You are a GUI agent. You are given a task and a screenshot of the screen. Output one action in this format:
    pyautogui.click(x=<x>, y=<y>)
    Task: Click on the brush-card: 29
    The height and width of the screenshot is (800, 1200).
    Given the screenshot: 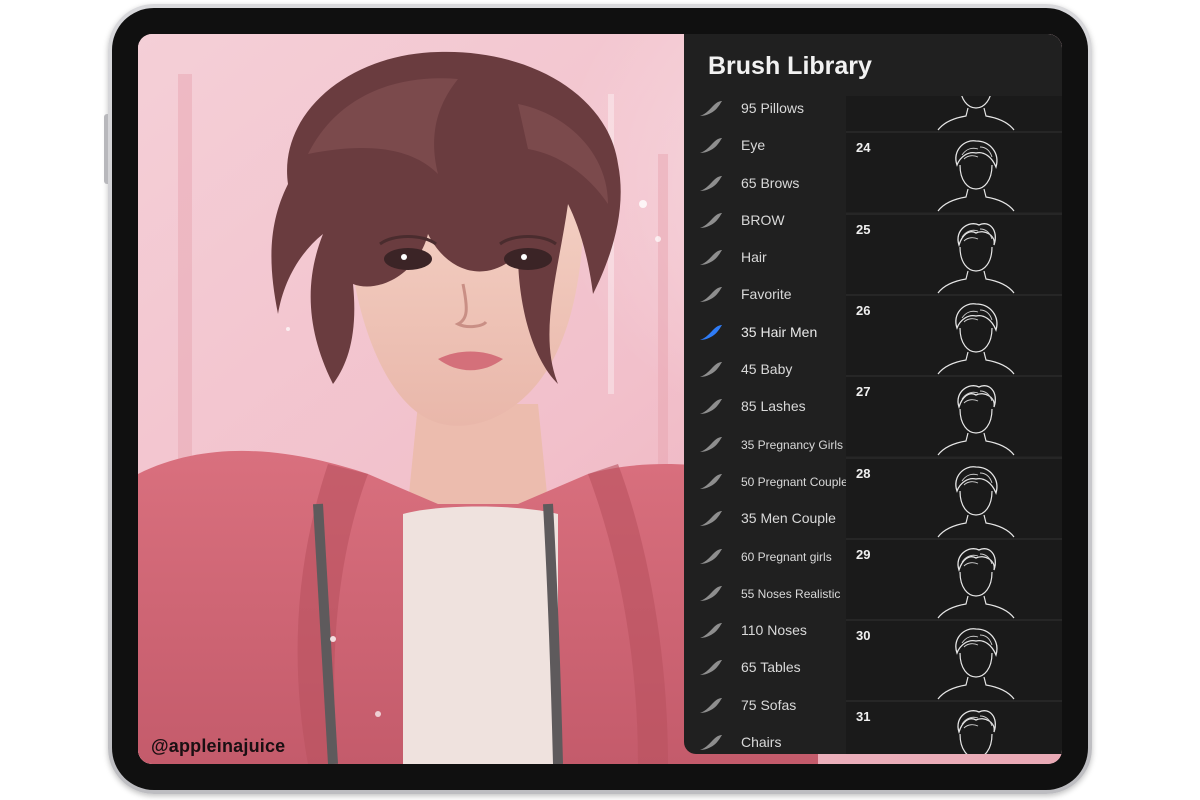 What is the action you would take?
    pyautogui.click(x=954, y=578)
    